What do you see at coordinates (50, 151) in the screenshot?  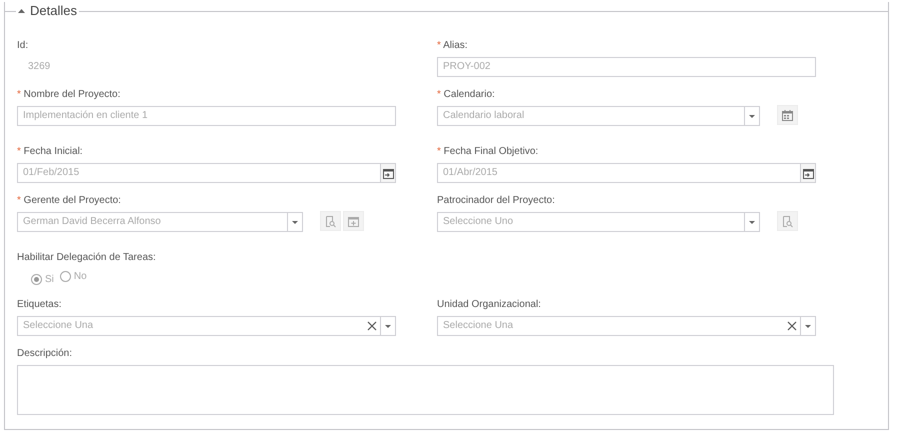 I see `field-label: * Fecha Inicial:` at bounding box center [50, 151].